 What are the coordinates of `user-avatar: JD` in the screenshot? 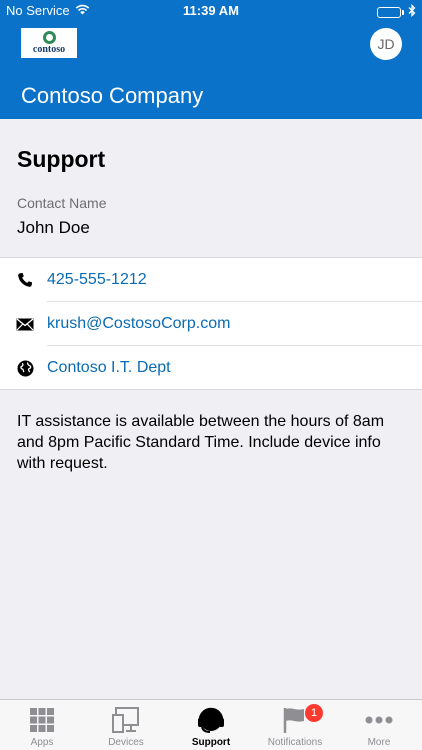 It's located at (386, 44).